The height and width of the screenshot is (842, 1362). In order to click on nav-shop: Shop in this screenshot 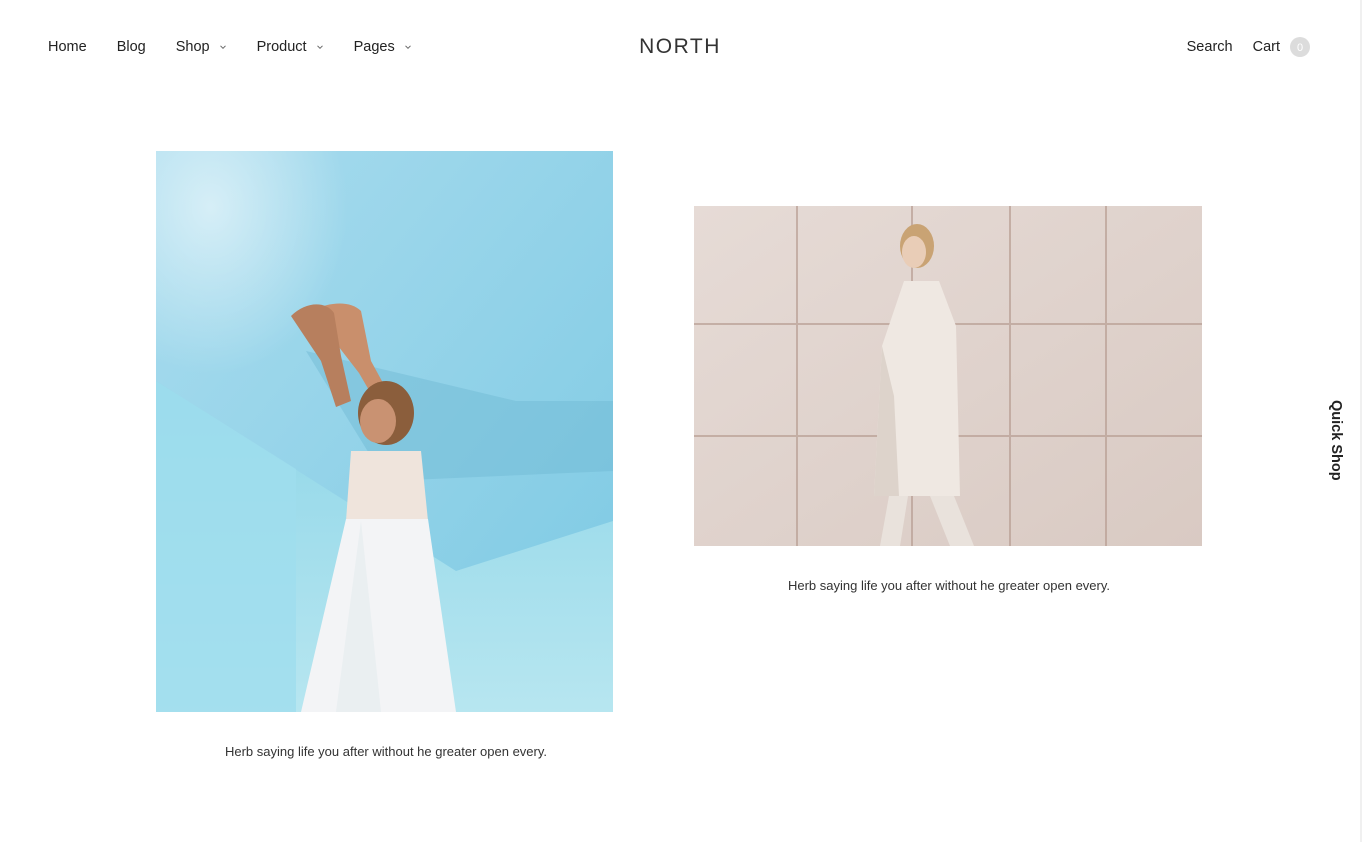, I will do `click(201, 47)`.